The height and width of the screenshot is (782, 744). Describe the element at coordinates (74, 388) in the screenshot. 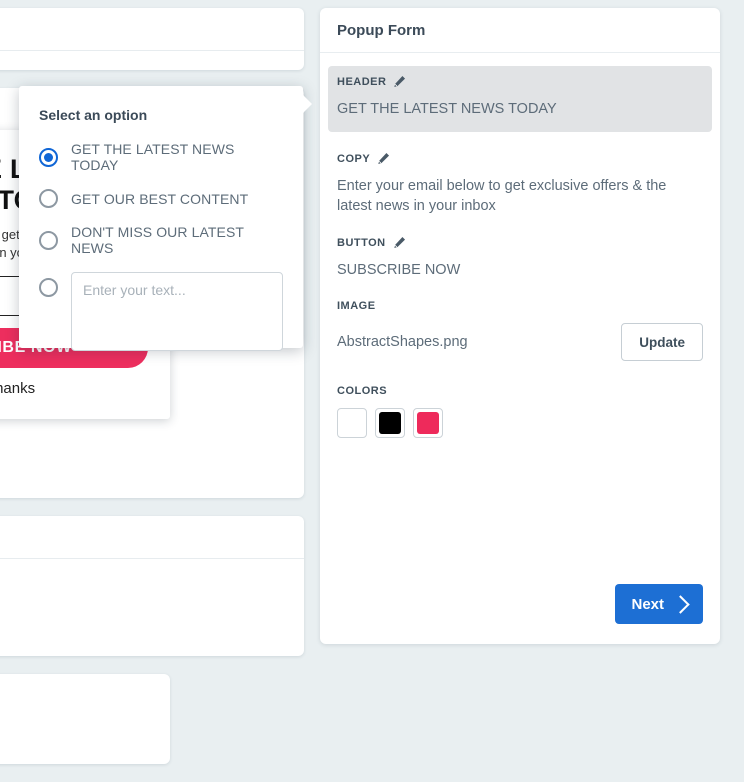

I see `popup-preview-dismiss-link: No Thanks` at that location.